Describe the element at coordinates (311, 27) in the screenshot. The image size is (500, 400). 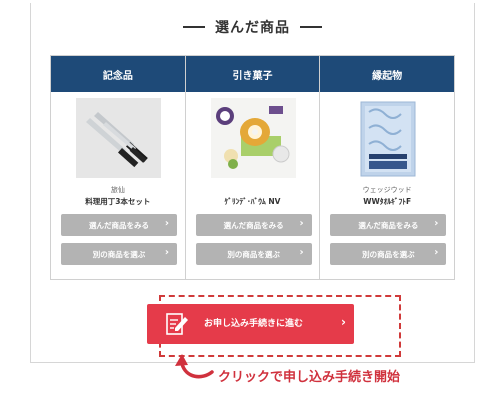
I see `title-dash-right` at that location.